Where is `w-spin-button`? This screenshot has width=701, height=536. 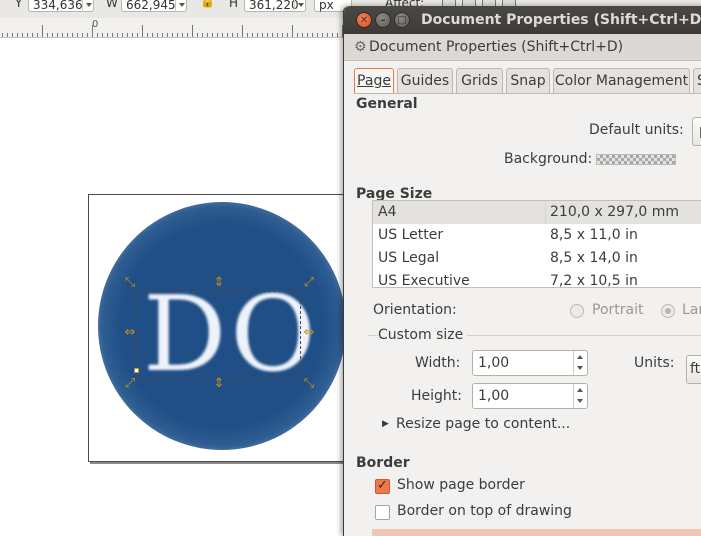
w-spin-button is located at coordinates (181, 6).